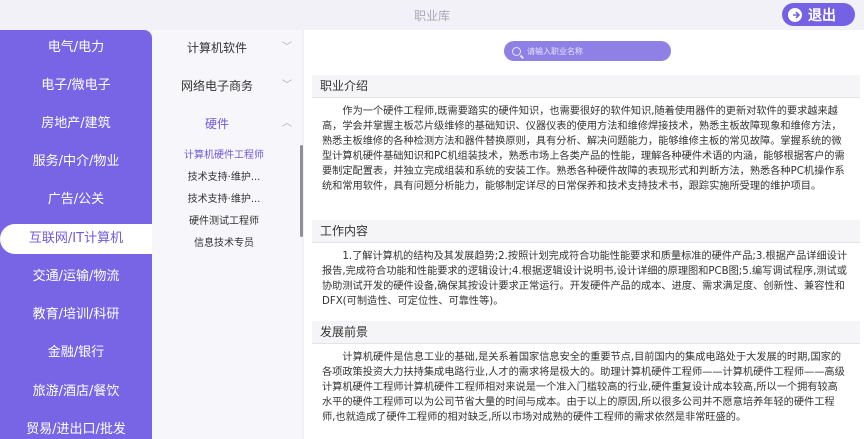  Describe the element at coordinates (822, 15) in the screenshot. I see `exit-label: 退出` at that location.